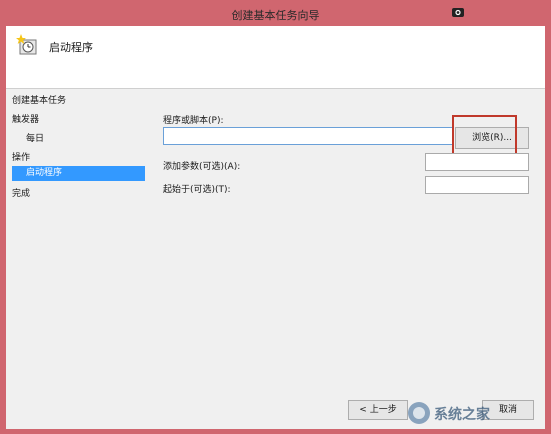  What do you see at coordinates (28, 45) in the screenshot?
I see `task-scheduler-icon` at bounding box center [28, 45].